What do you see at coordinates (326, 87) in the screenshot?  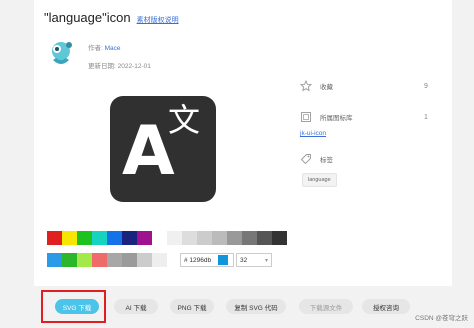 I see `favorite-label: 收藏` at bounding box center [326, 87].